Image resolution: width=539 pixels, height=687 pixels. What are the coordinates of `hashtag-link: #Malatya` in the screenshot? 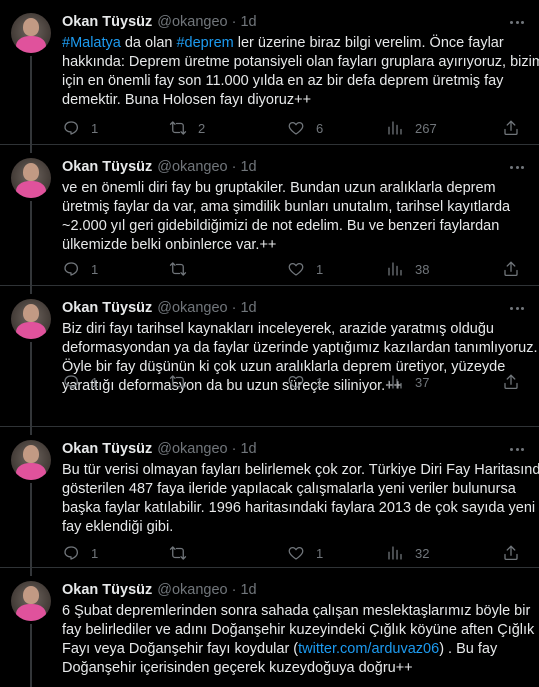 It's located at (91, 43).